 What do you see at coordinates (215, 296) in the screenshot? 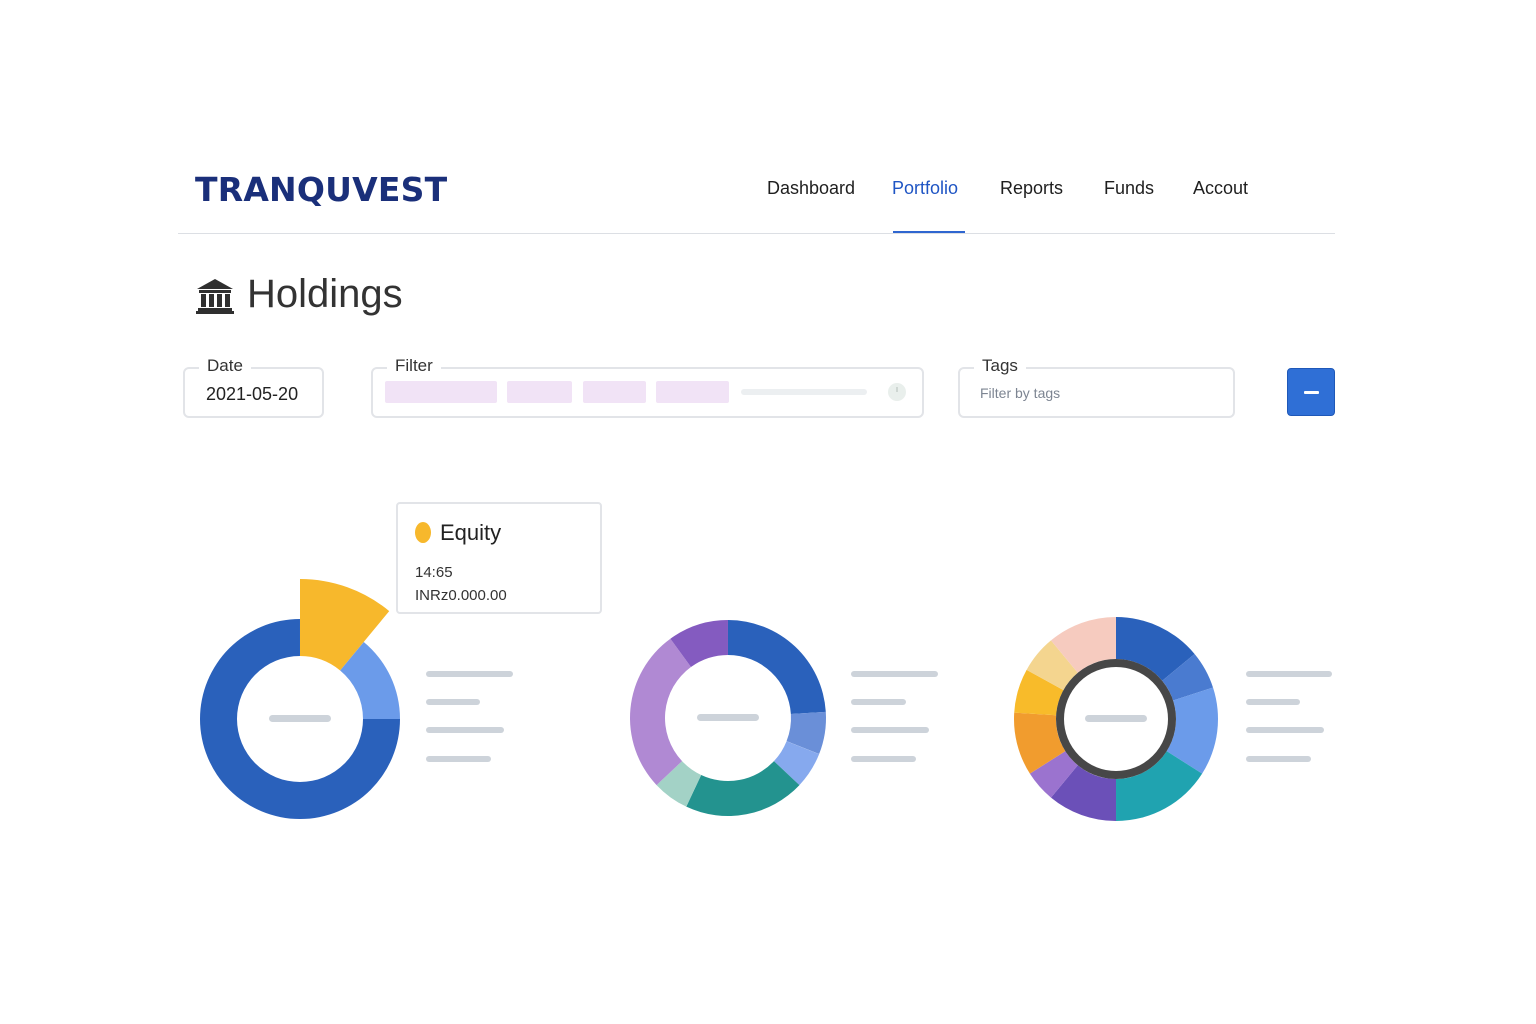
I see `bank-icon` at bounding box center [215, 296].